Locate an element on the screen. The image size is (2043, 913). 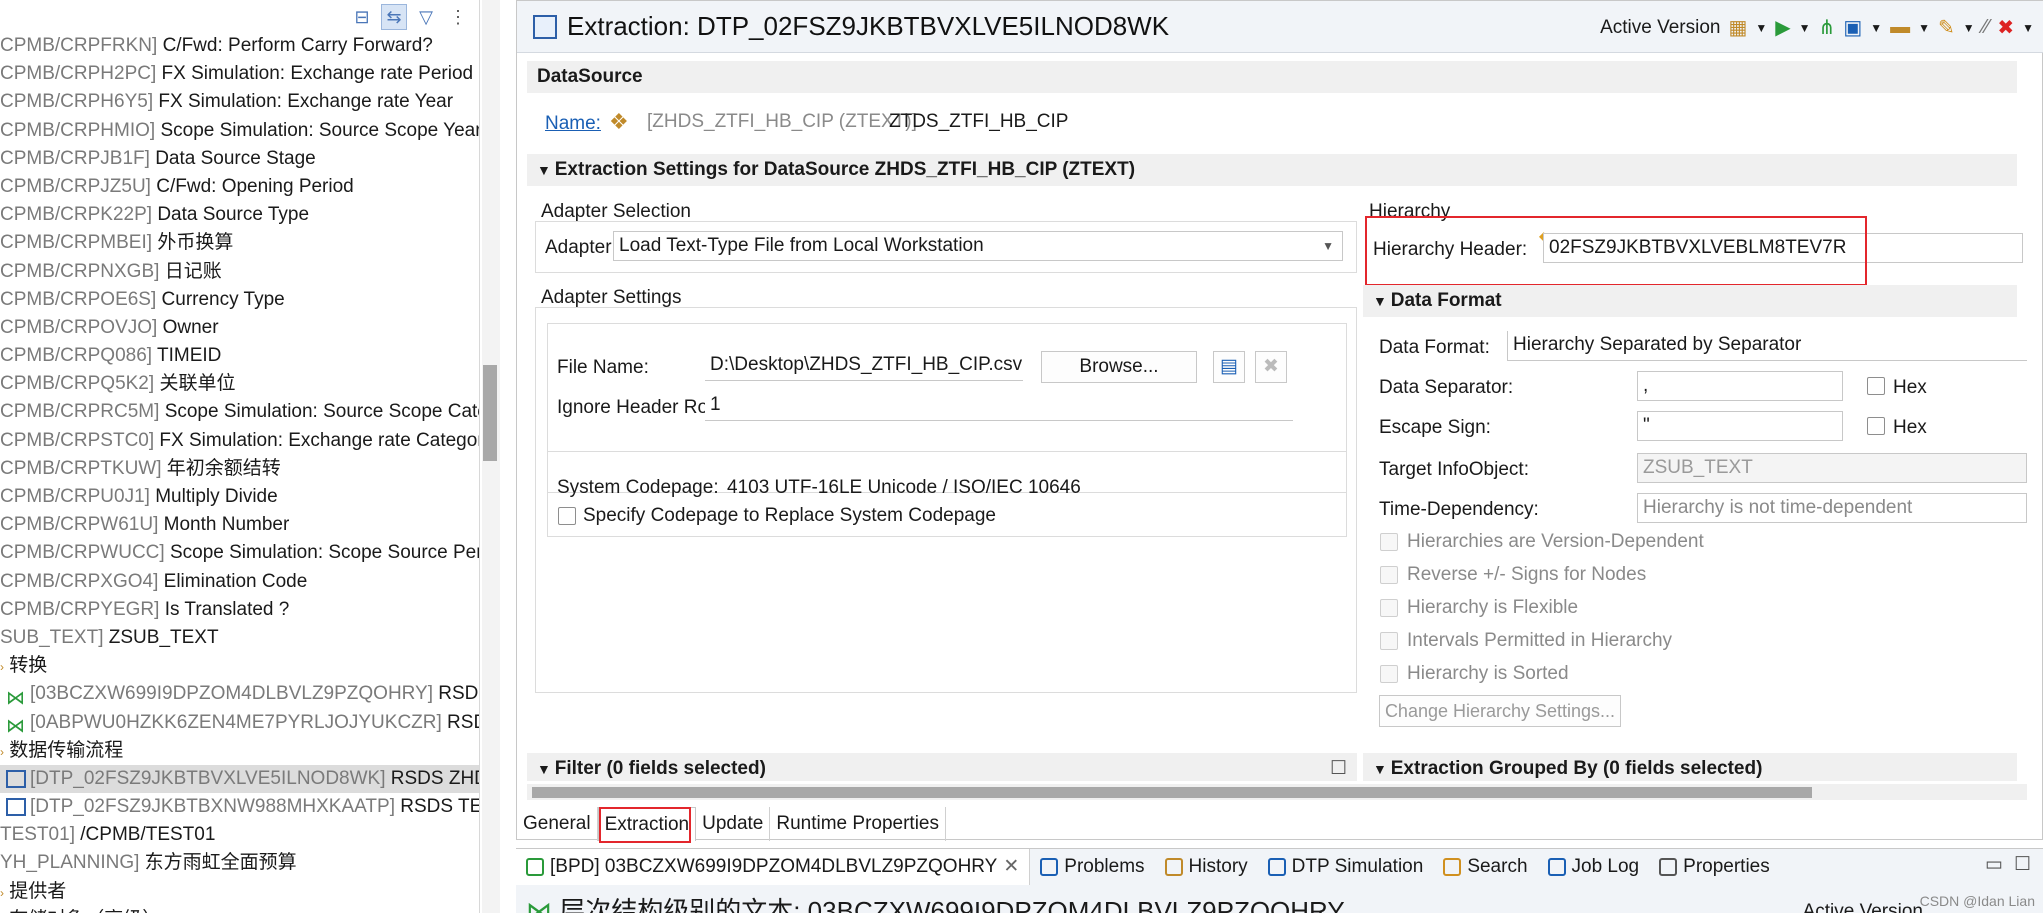
escape-hex-checkbox is located at coordinates (1876, 426).